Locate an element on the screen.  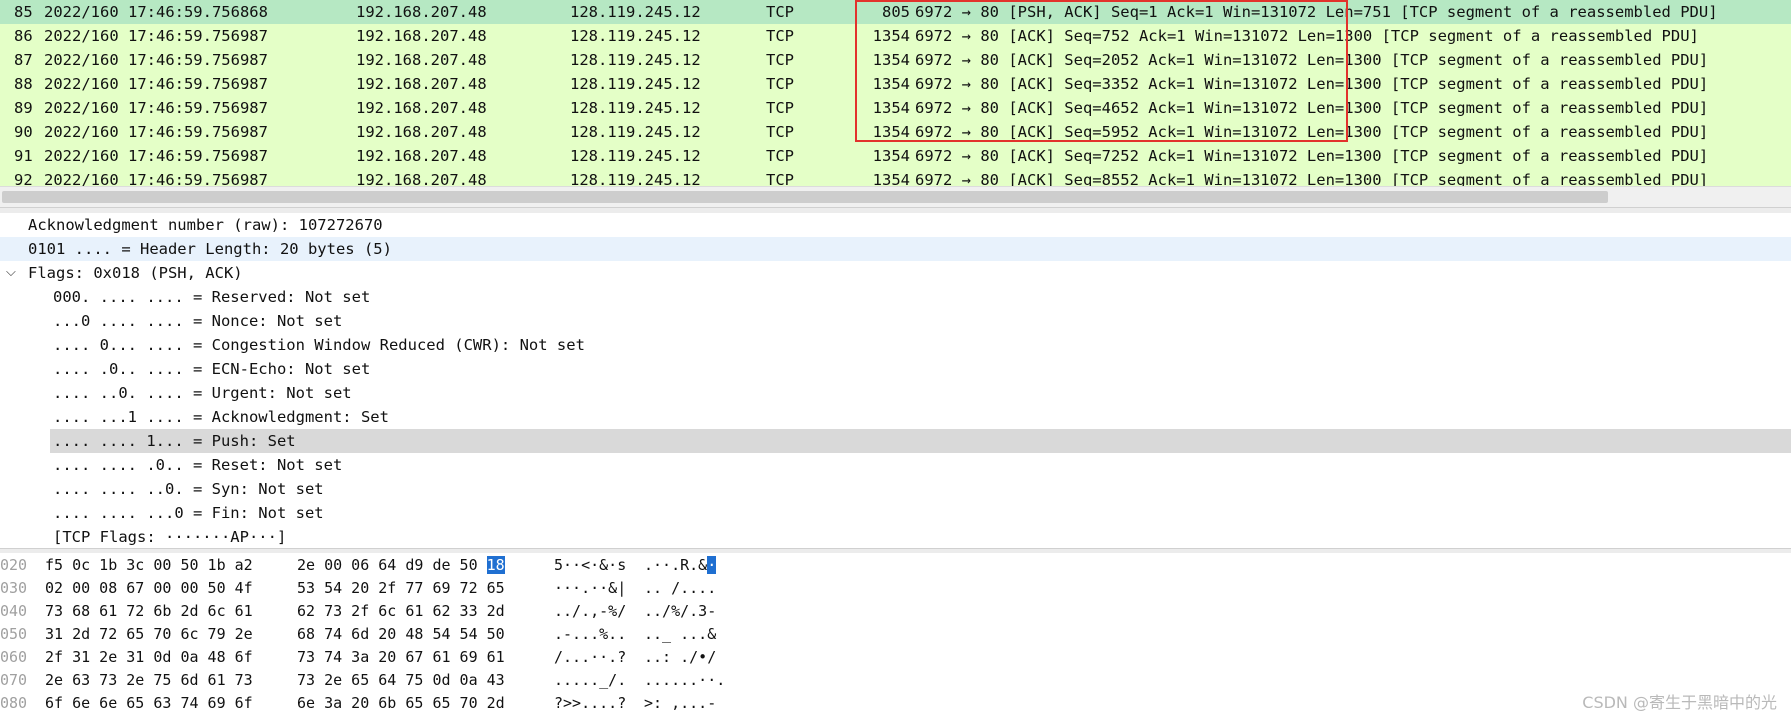
hex-bytes: 68 74 6d 20 48 54 54 50 is located at coordinates (401, 634).